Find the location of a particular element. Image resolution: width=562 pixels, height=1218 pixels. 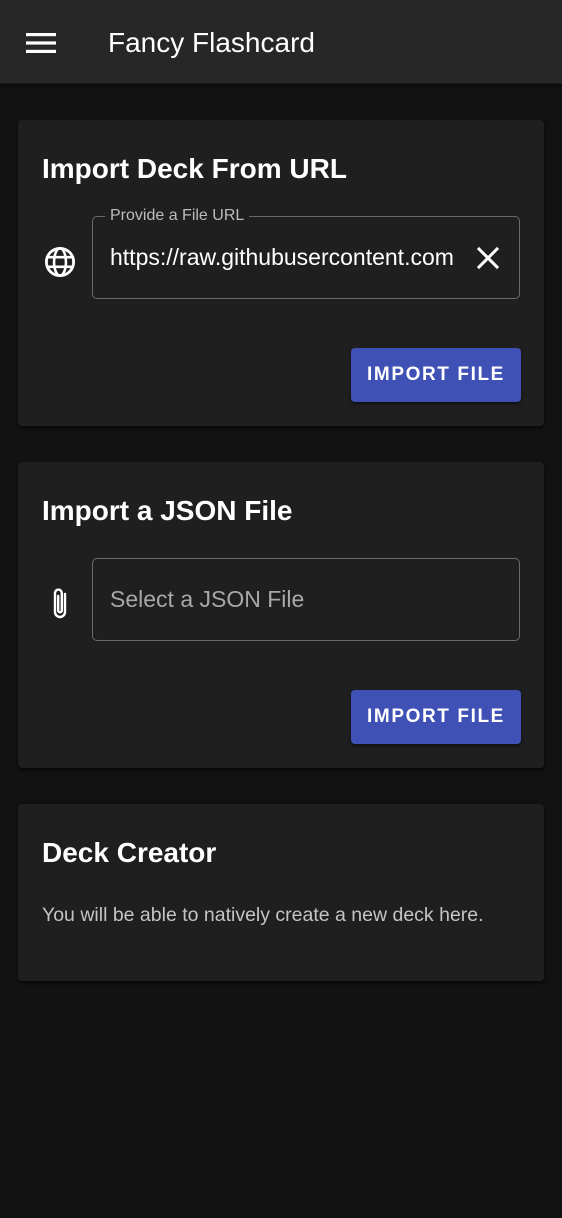

app-bar: Fancy Flashcard is located at coordinates (281, 42).